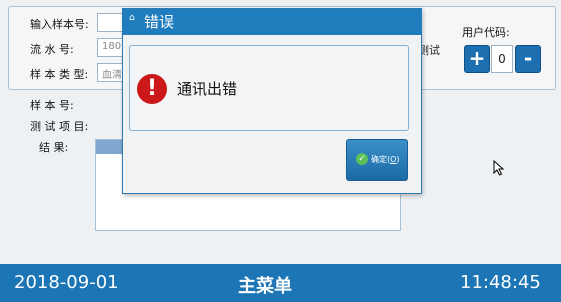 The height and width of the screenshot is (302, 561). Describe the element at coordinates (362, 159) in the screenshot. I see `check-icon: ✓` at that location.